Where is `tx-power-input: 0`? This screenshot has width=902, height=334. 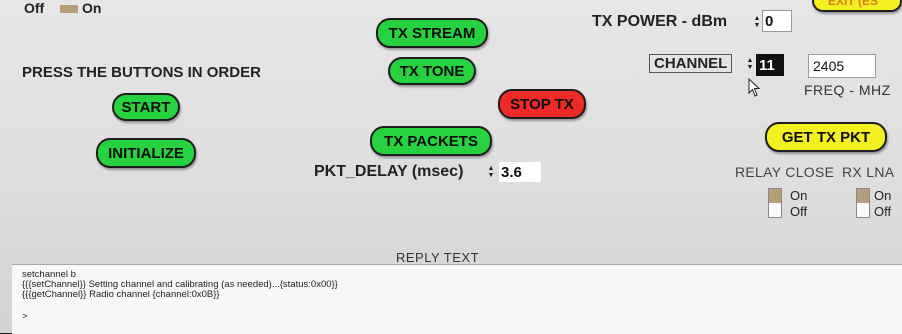 tx-power-input: 0 is located at coordinates (777, 21).